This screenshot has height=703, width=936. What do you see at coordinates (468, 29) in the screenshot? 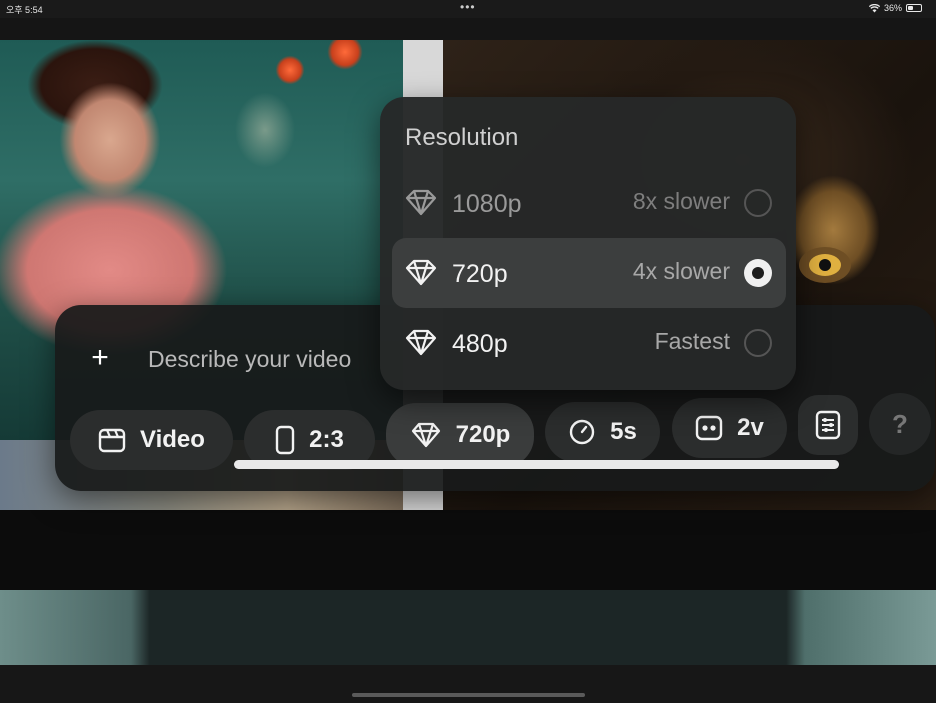
I see `monitor-top-bezel` at bounding box center [468, 29].